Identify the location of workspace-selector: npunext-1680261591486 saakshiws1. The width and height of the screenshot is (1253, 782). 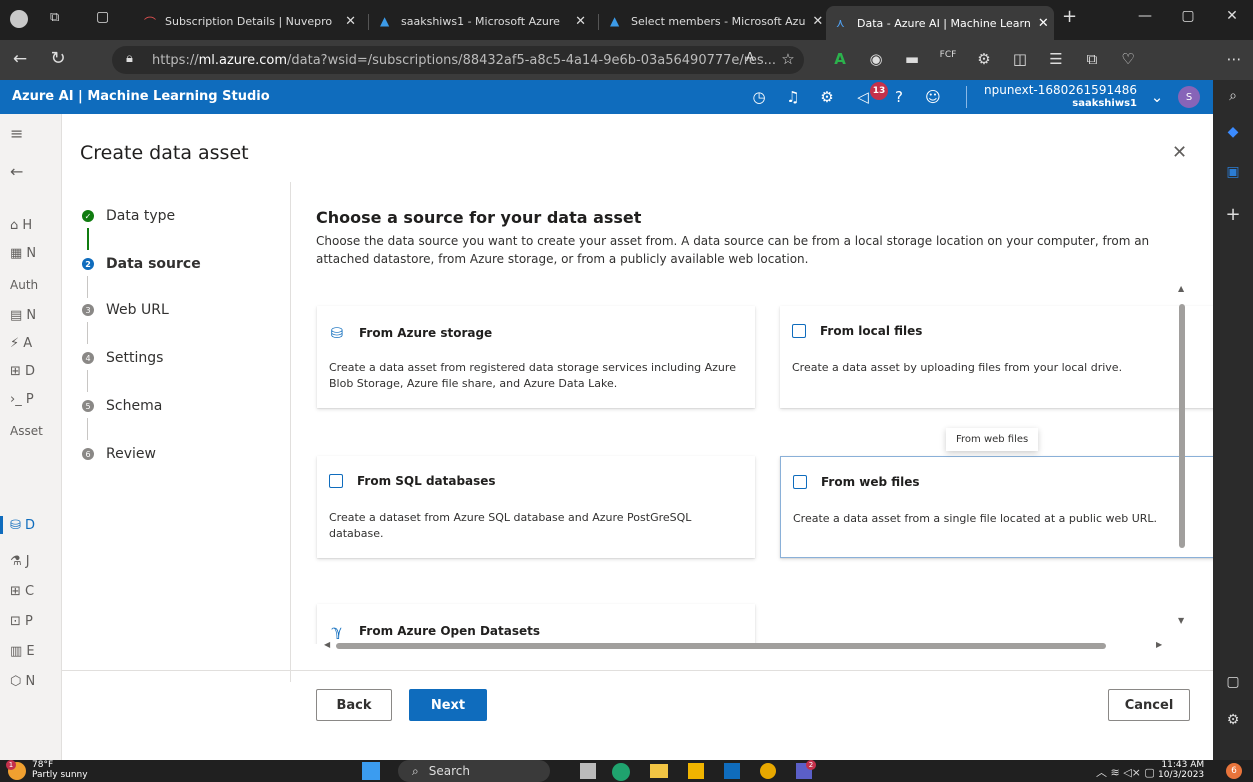
(1060, 97).